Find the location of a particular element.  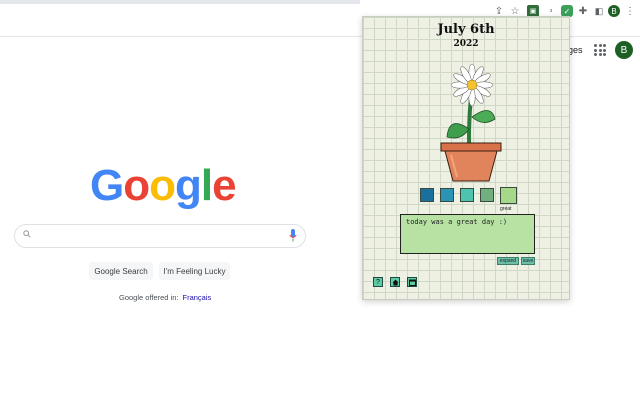

menu-kebab-icon: ⋮ is located at coordinates (630, 11).